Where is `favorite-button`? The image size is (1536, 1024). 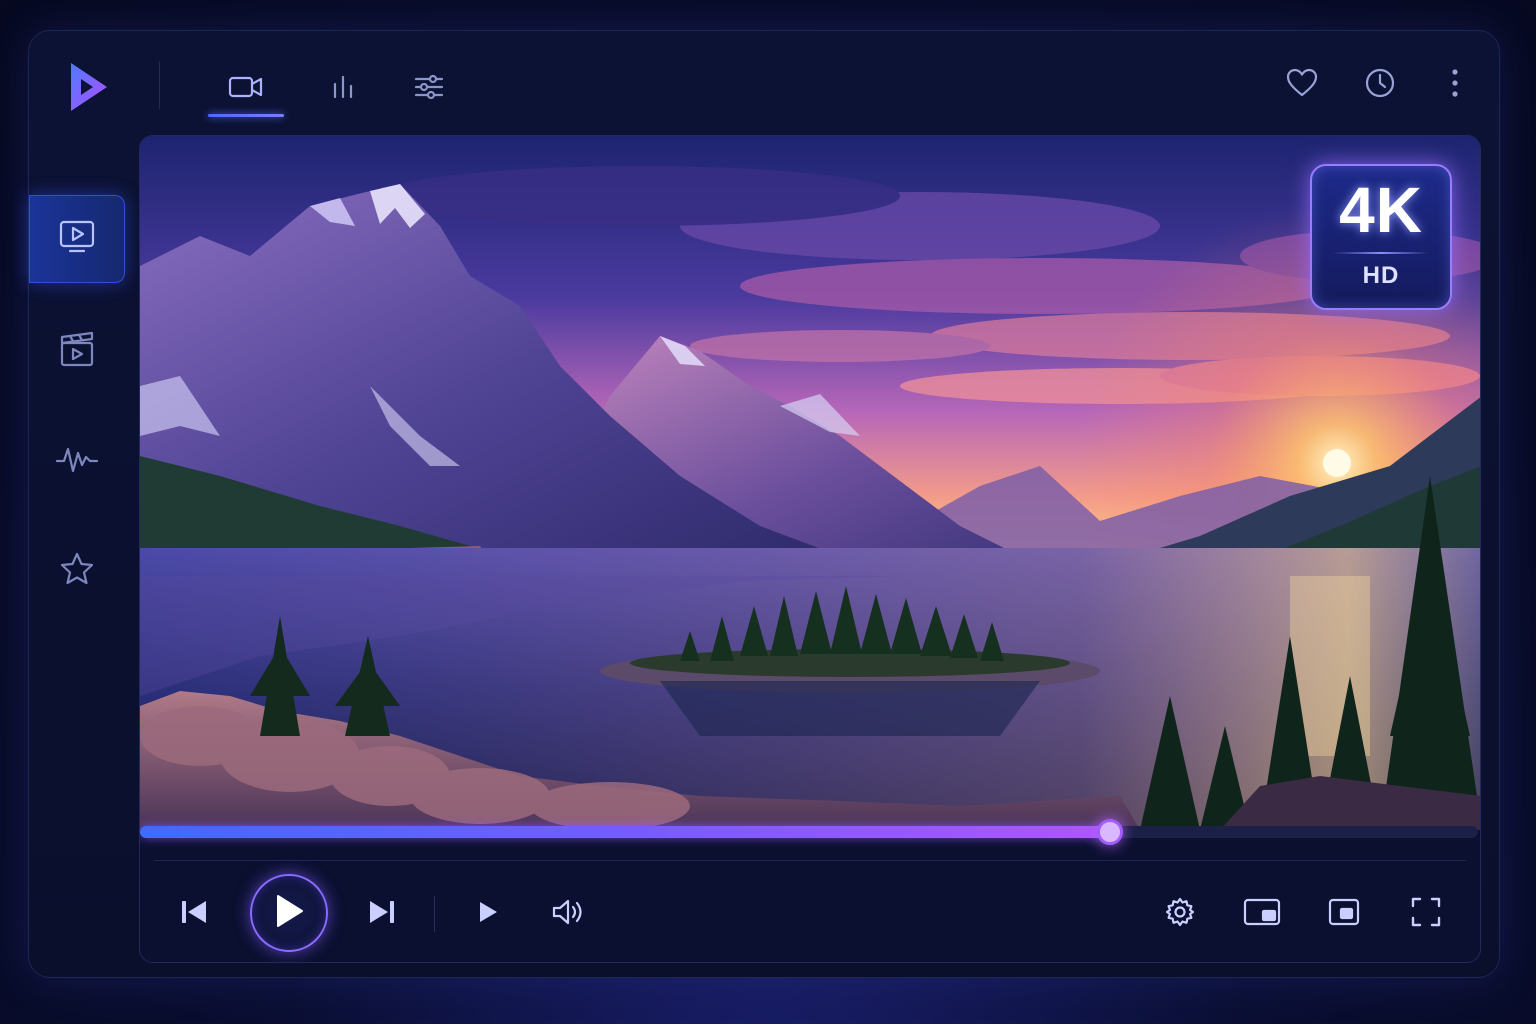 favorite-button is located at coordinates (1302, 85).